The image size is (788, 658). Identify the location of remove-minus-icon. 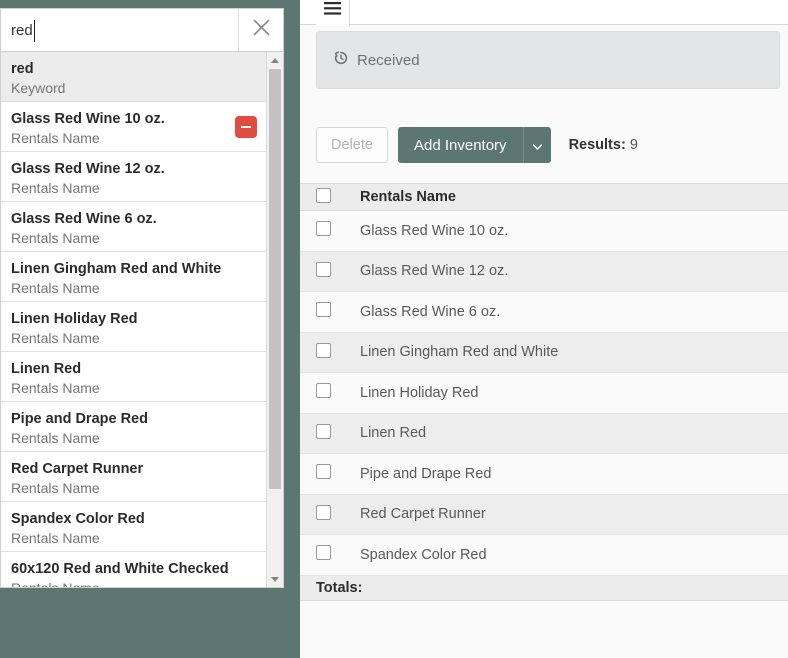
(246, 127).